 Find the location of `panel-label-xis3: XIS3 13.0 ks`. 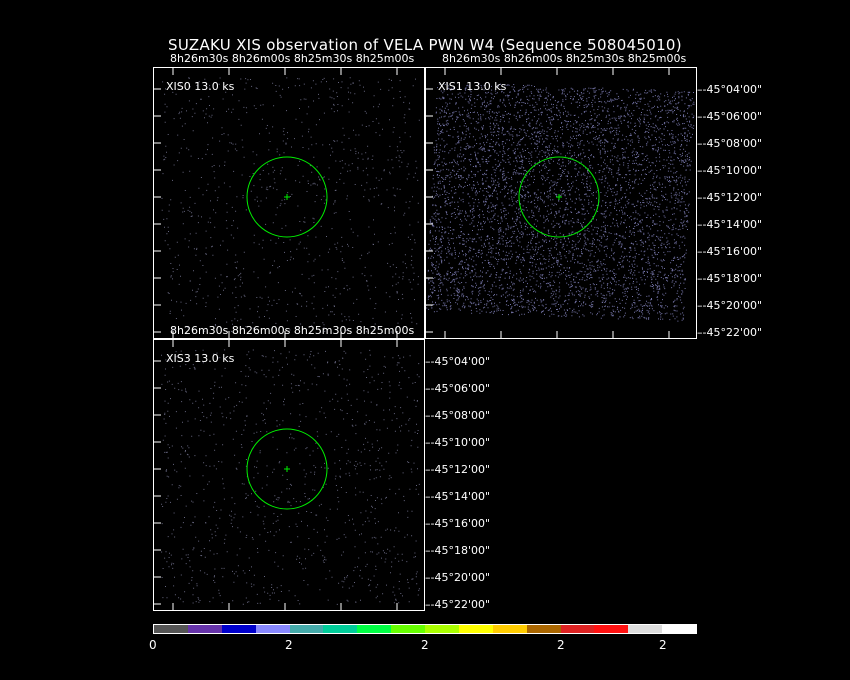

panel-label-xis3: XIS3 13.0 ks is located at coordinates (200, 358).